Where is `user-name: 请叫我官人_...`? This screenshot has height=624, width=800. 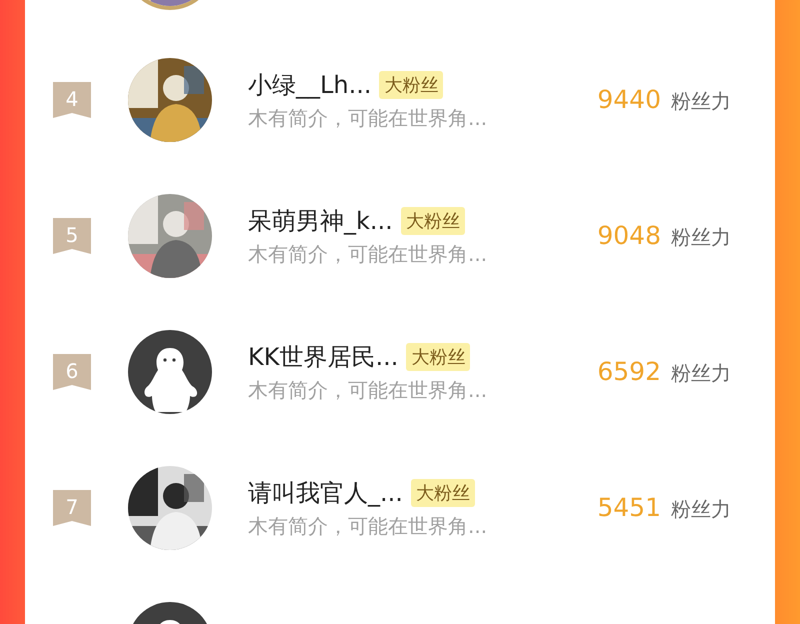
user-name: 请叫我官人_... is located at coordinates (325, 493).